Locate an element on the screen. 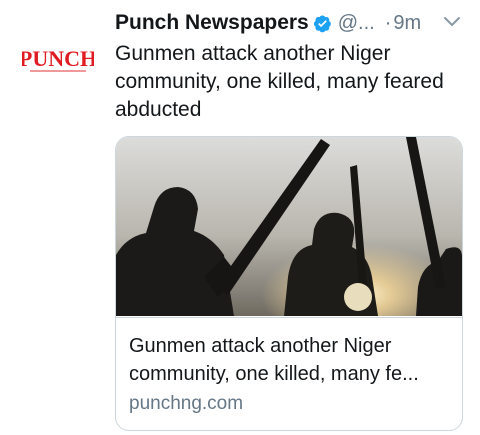 Image resolution: width=480 pixels, height=435 pixels. punch-logo: PUNCH is located at coordinates (58, 59).